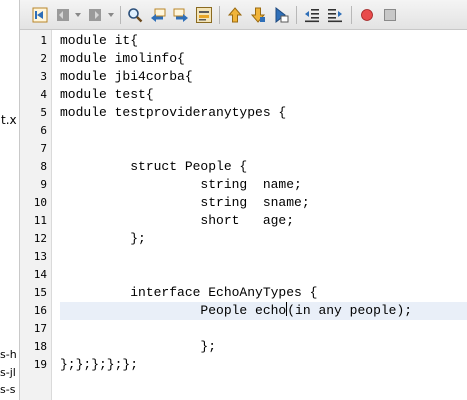  Describe the element at coordinates (9, 120) in the screenshot. I see `background-text-fragment: t.x` at that location.